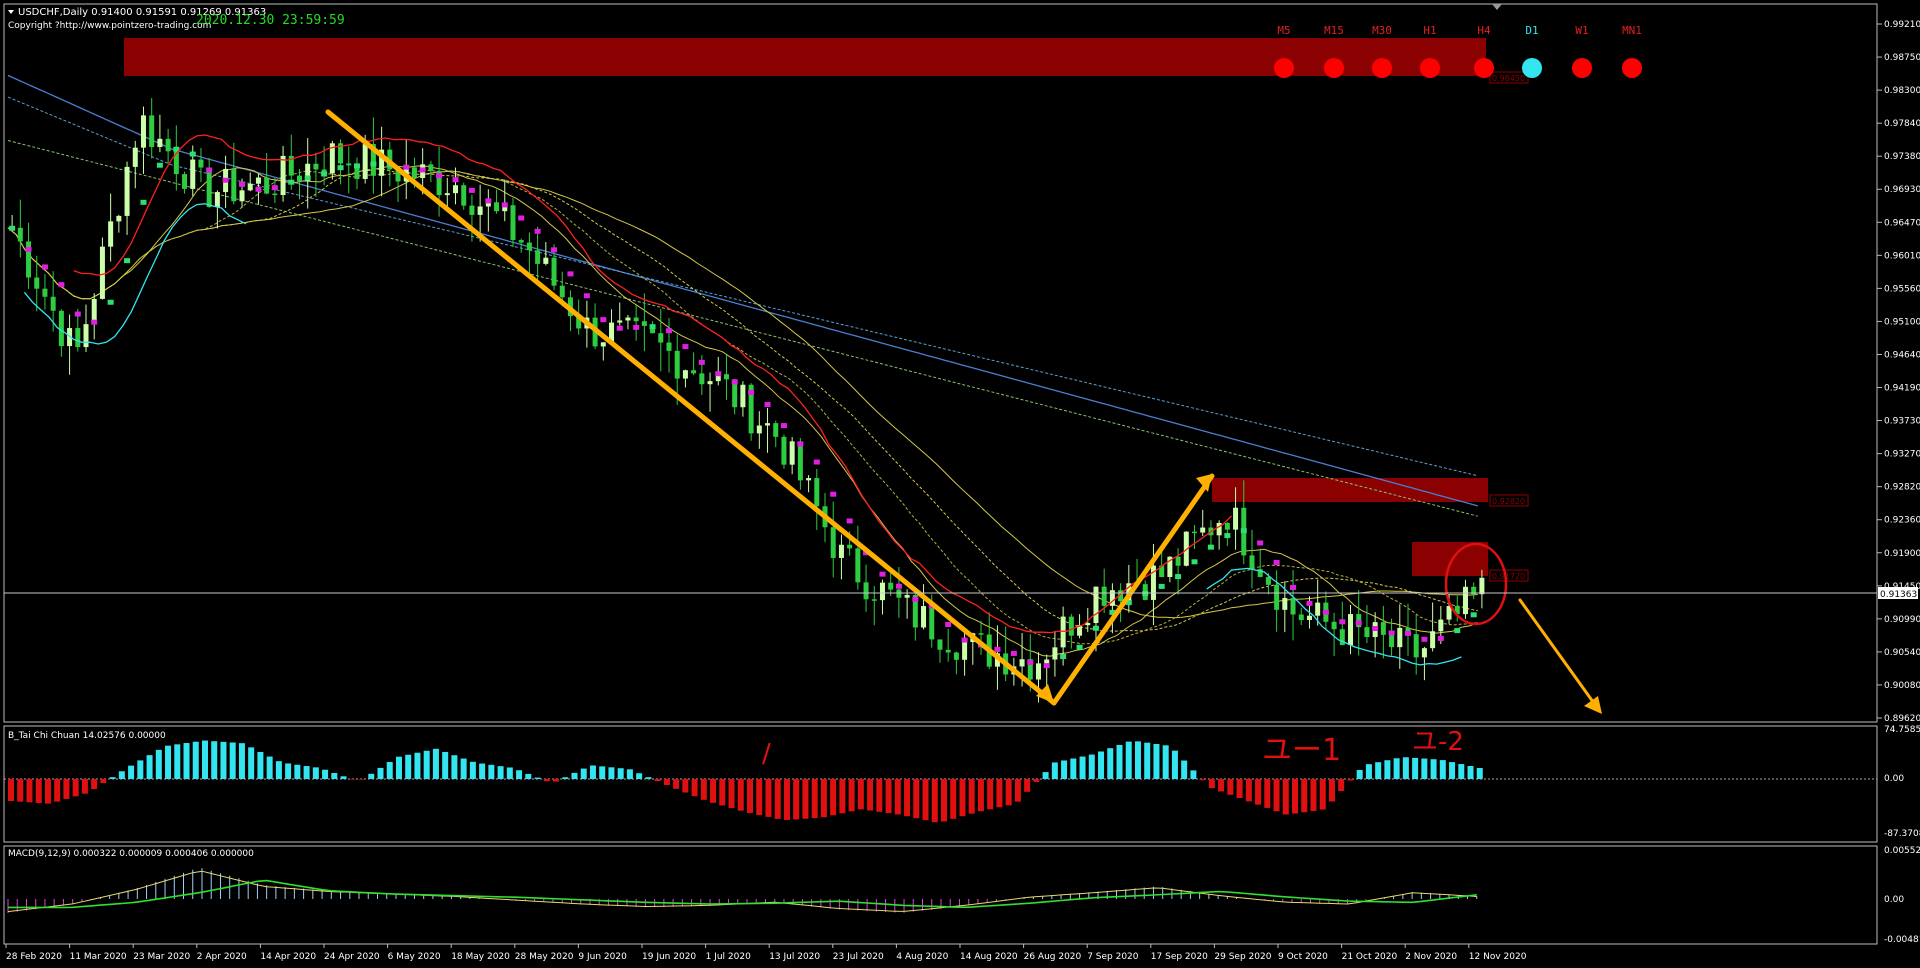 The image size is (1920, 968). Describe the element at coordinates (858, 957) in the screenshot. I see `date-tick-label: 23 Jul 2020` at that location.